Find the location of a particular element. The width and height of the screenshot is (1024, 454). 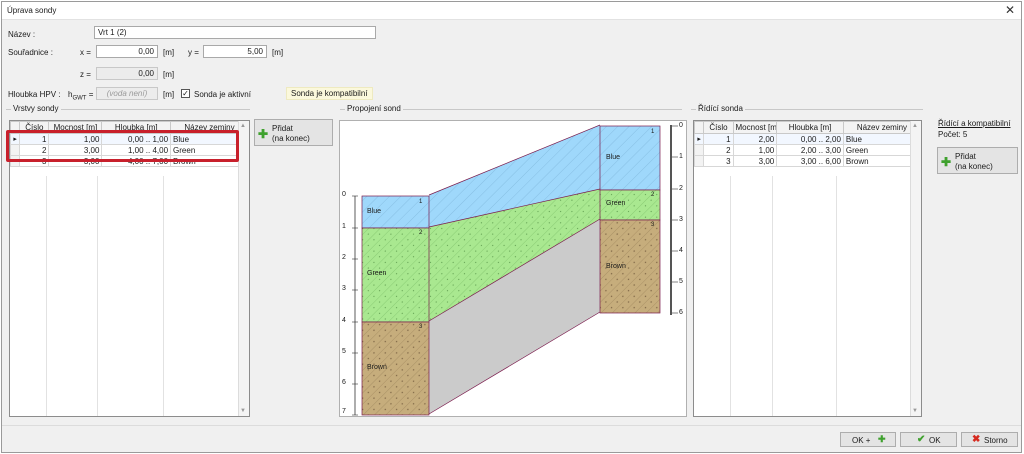

table-row: 3 3,00 3,00 .. 6,00 Brown is located at coordinates (807, 161).